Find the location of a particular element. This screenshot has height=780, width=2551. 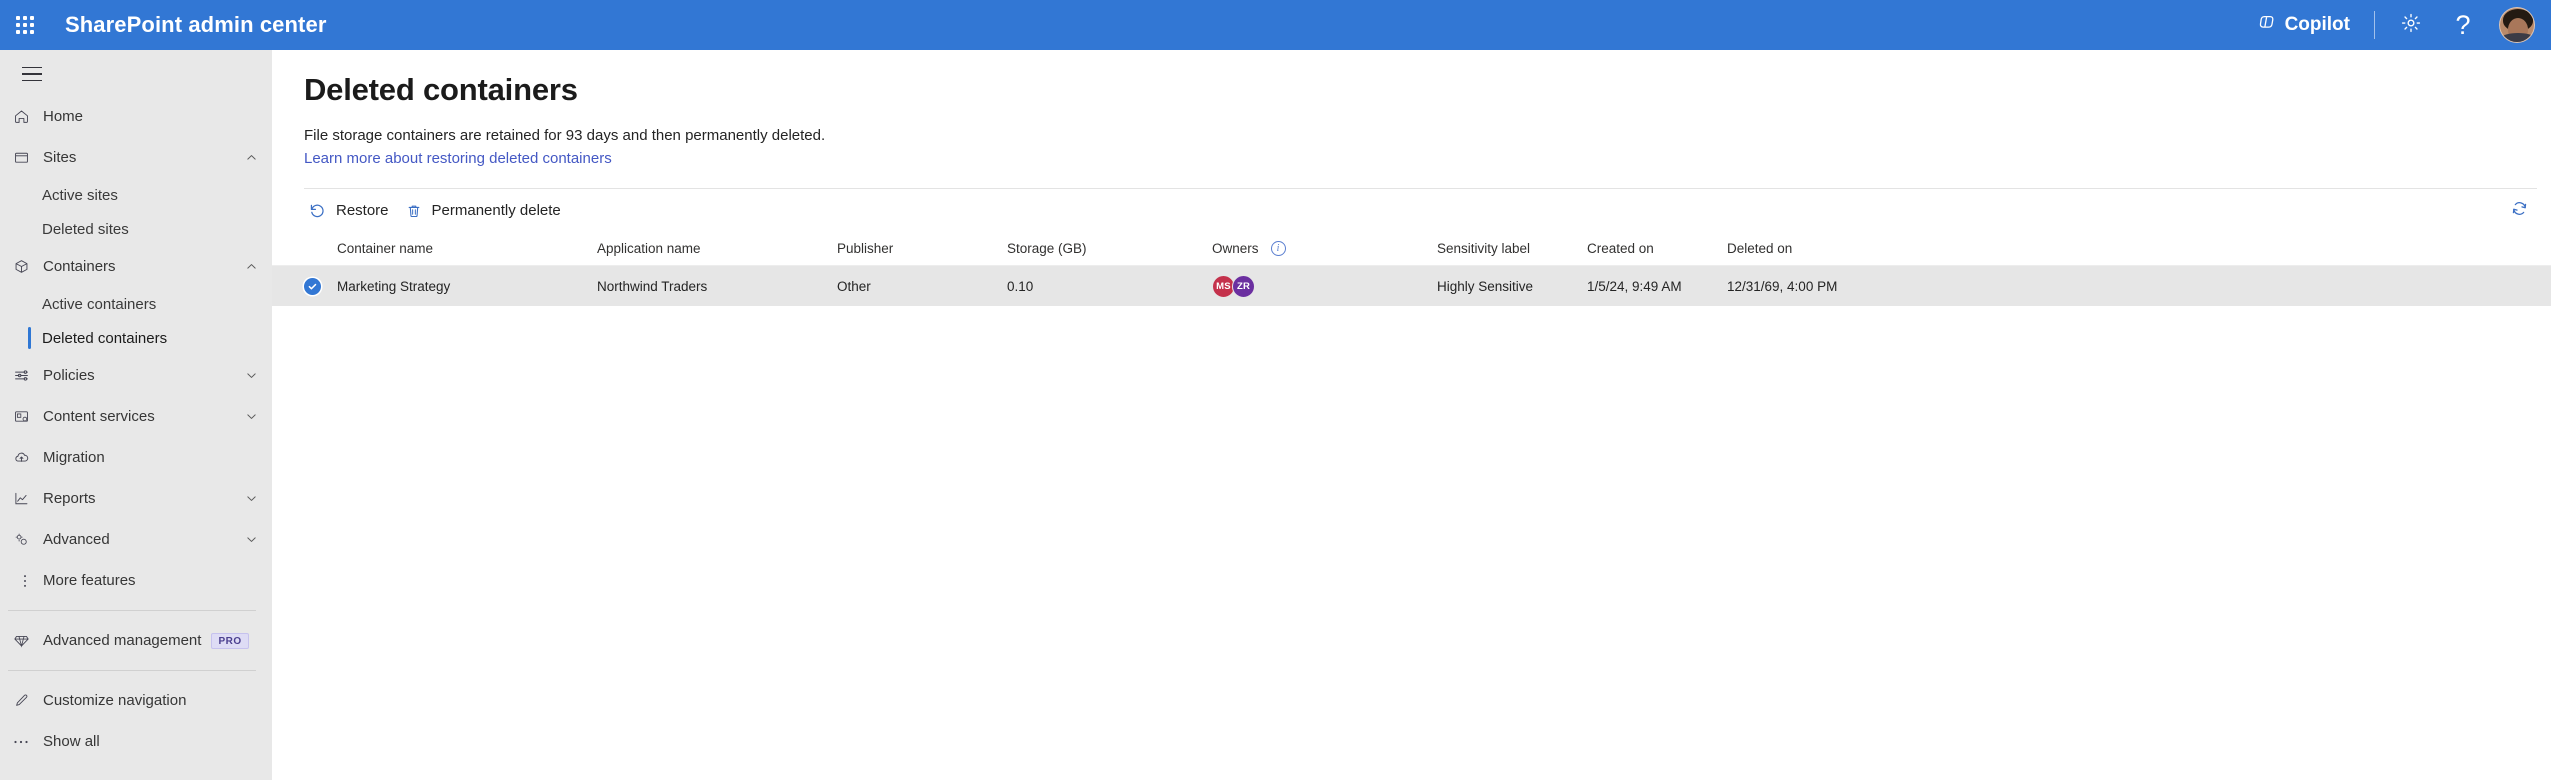

sidebar-subitem-label: Deleted sites is located at coordinates (85, 229).